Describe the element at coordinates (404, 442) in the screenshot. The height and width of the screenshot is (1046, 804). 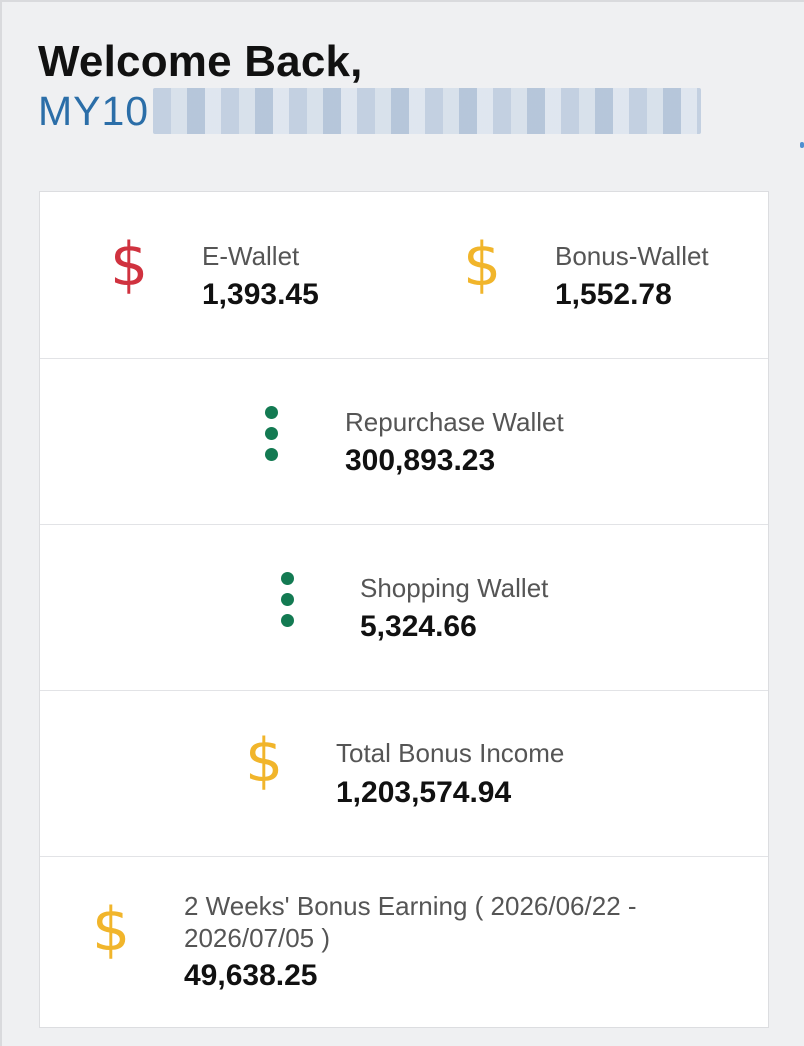
I see `repurchase-wallet-row: Repurchase Wallet 300,893.23` at that location.